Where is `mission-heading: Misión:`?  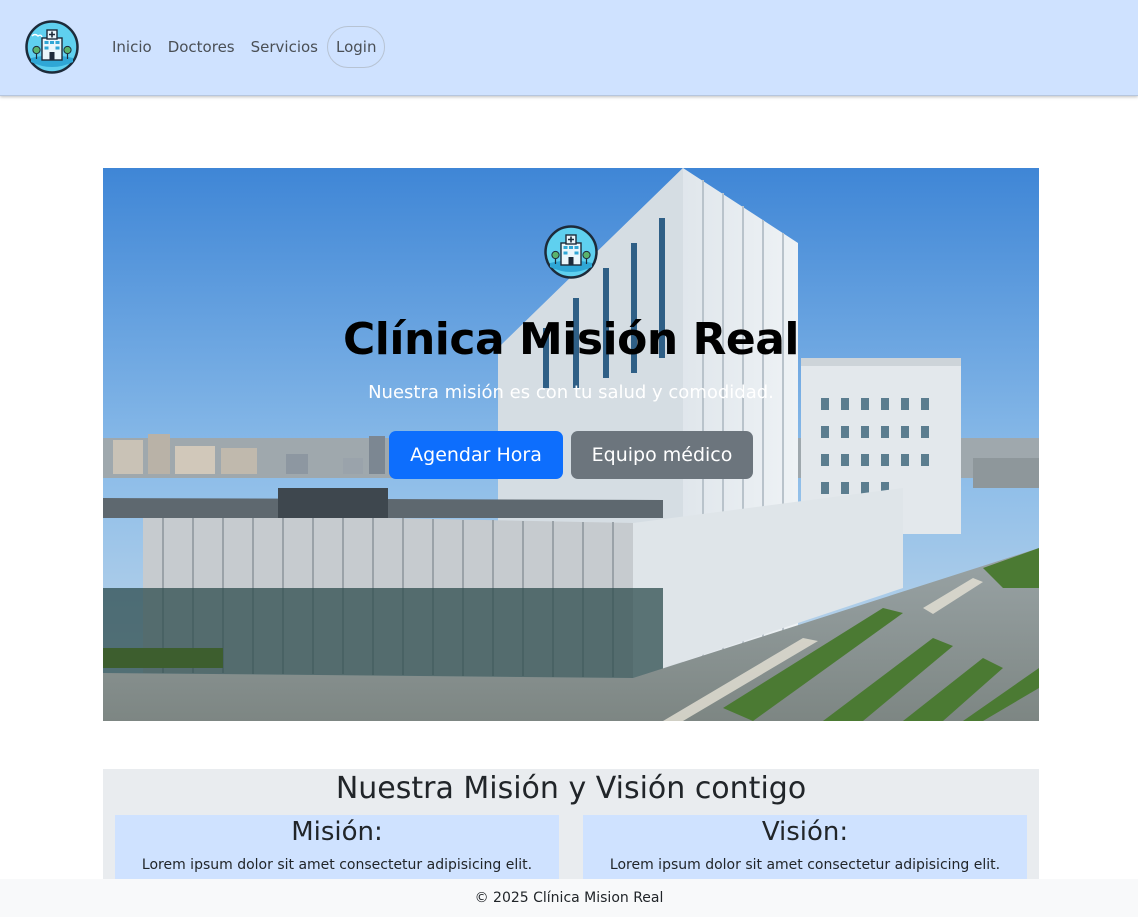
mission-heading: Misión: is located at coordinates (337, 832).